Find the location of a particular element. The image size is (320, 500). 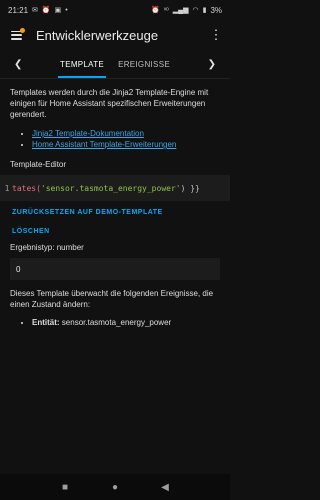

code-function: tates( is located at coordinates (26, 188).